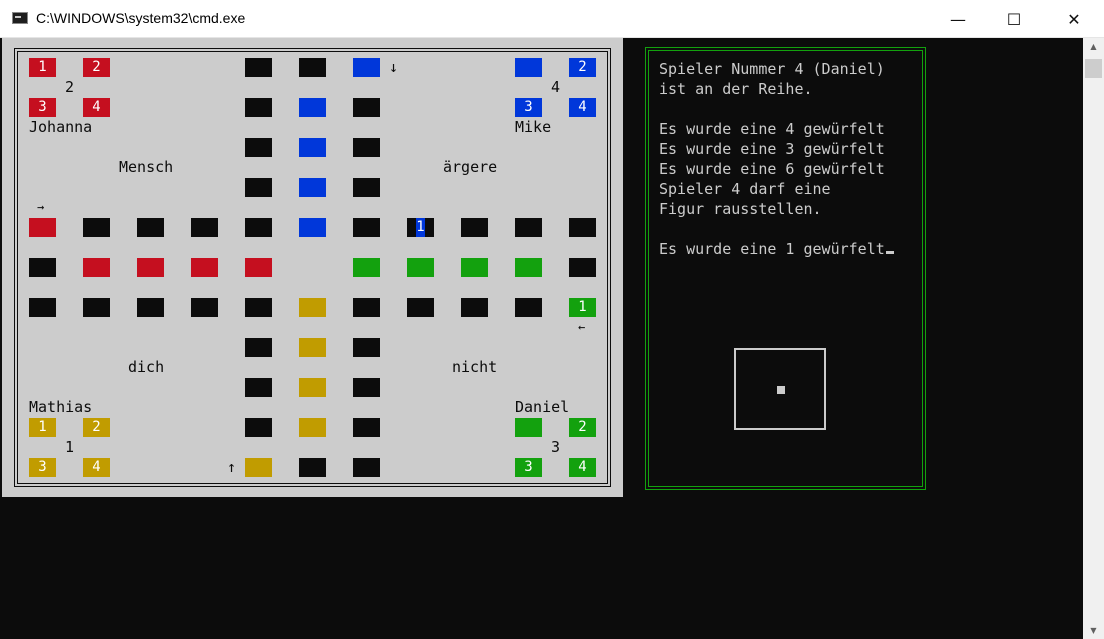  Describe the element at coordinates (1093, 68) in the screenshot. I see `scroll-thumb` at that location.